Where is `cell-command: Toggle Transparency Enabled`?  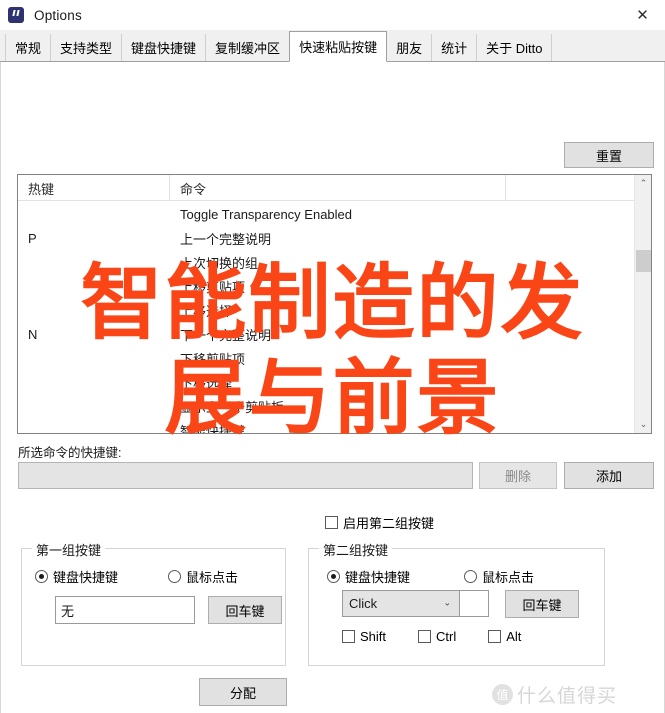
cell-command: Toggle Transparency Enabled is located at coordinates (266, 214).